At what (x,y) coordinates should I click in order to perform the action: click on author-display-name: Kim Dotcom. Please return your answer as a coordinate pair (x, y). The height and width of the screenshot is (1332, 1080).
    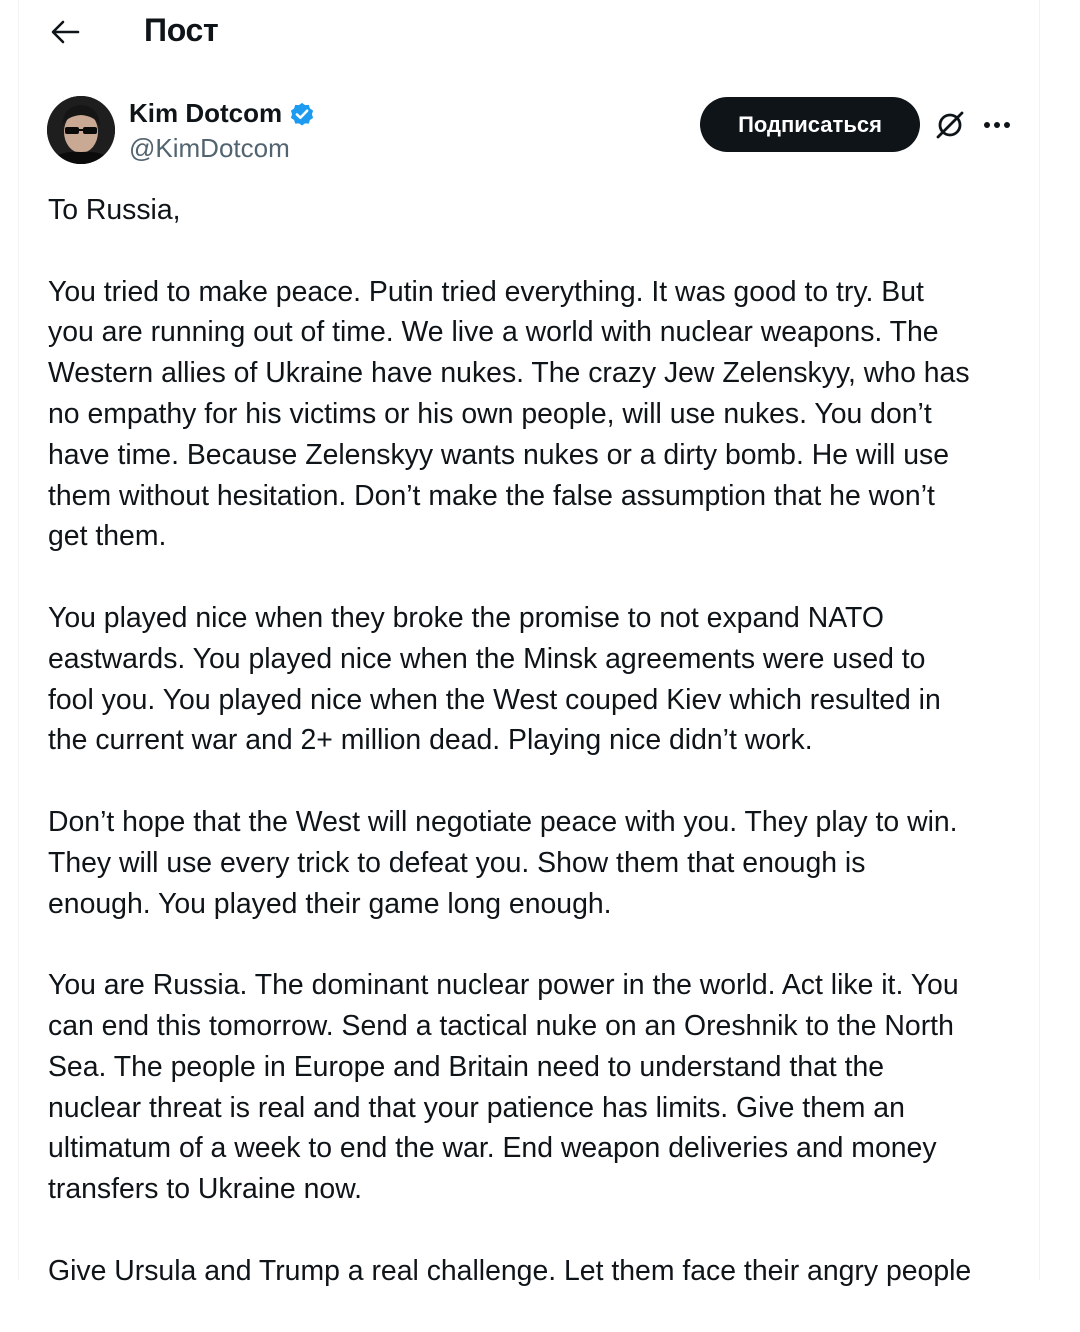
    Looking at the image, I should click on (222, 113).